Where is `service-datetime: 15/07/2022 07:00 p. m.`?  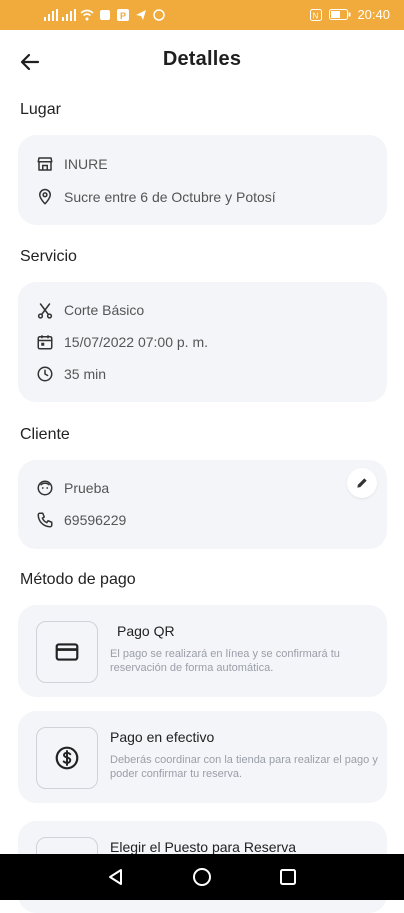 service-datetime: 15/07/2022 07:00 p. m. is located at coordinates (136, 342).